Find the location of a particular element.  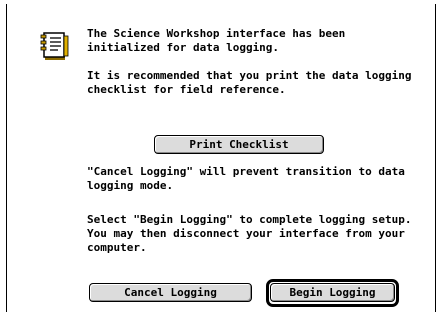

document-checklist-icon is located at coordinates (54, 46).